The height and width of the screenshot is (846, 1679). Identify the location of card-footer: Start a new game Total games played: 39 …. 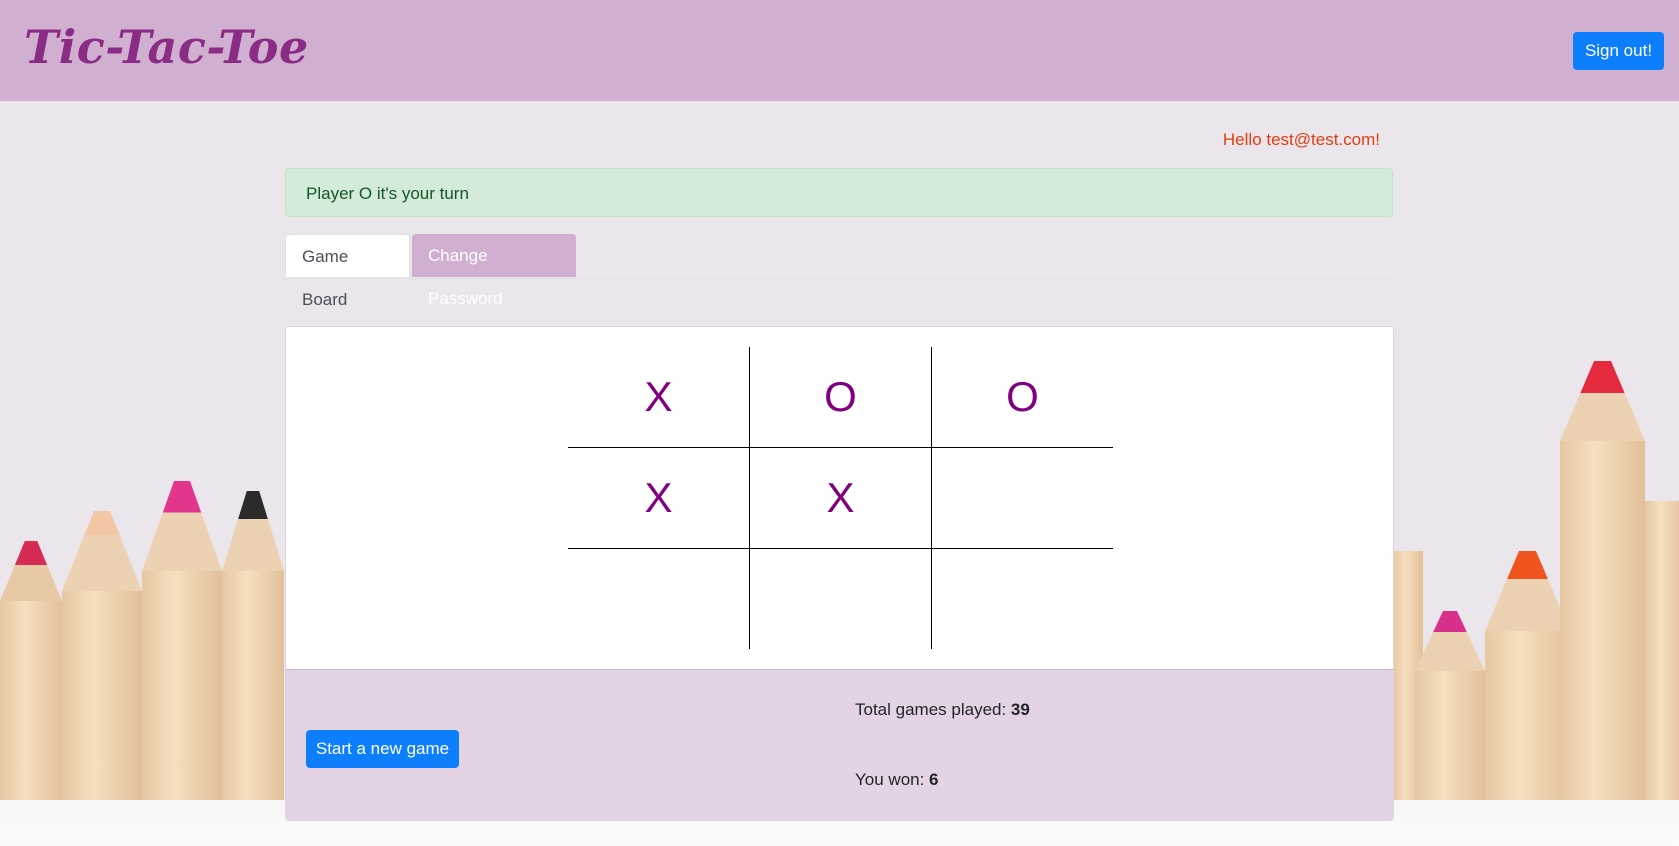
(839, 744).